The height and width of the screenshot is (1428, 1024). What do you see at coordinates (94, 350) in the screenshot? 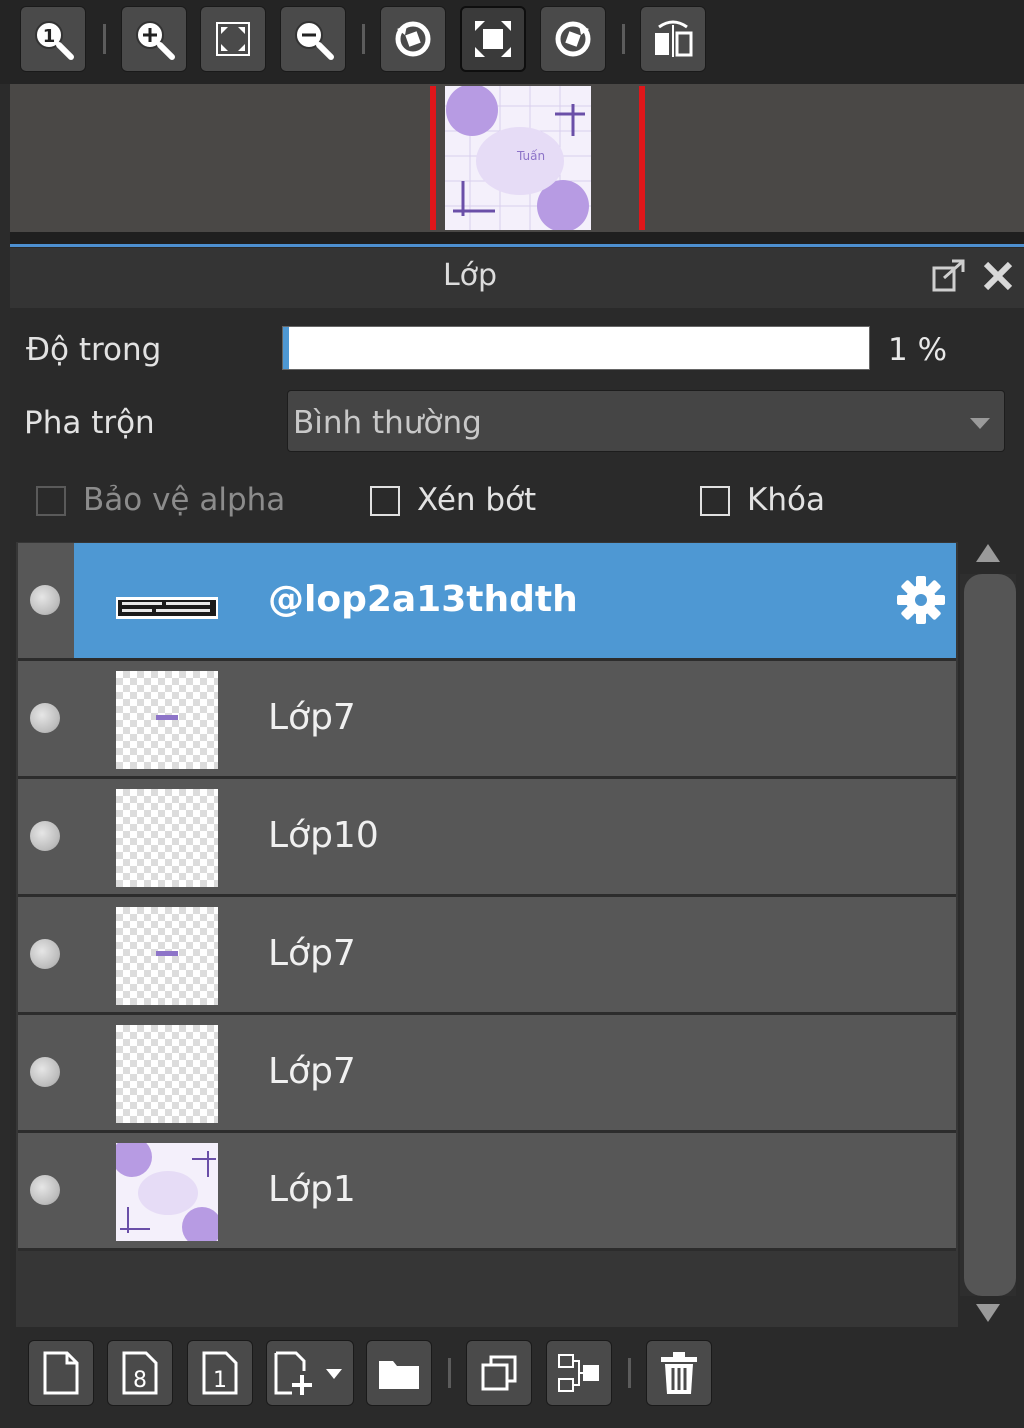
I see `opacity-label: Độ trong` at bounding box center [94, 350].